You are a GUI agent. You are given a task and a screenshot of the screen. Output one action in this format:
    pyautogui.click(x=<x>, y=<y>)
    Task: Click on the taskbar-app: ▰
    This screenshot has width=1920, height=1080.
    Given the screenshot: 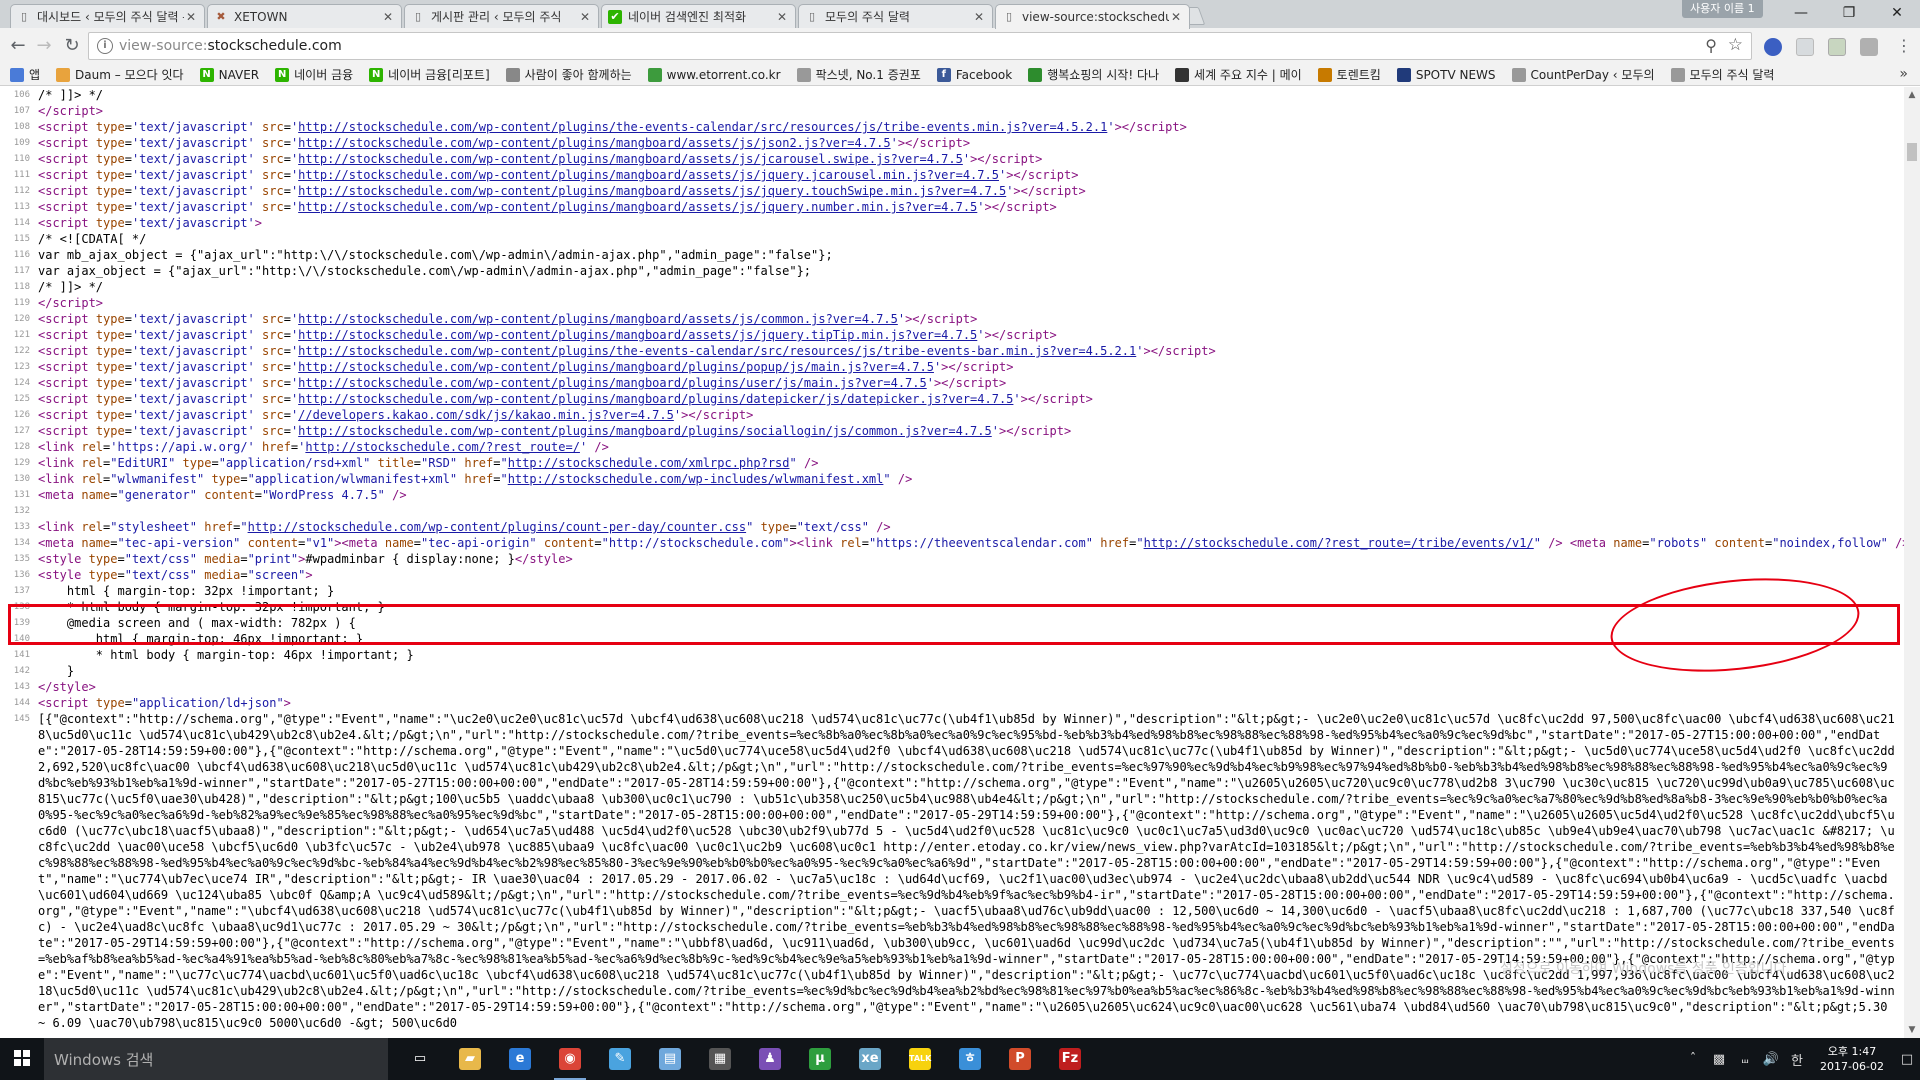 What is the action you would take?
    pyautogui.click(x=470, y=1059)
    